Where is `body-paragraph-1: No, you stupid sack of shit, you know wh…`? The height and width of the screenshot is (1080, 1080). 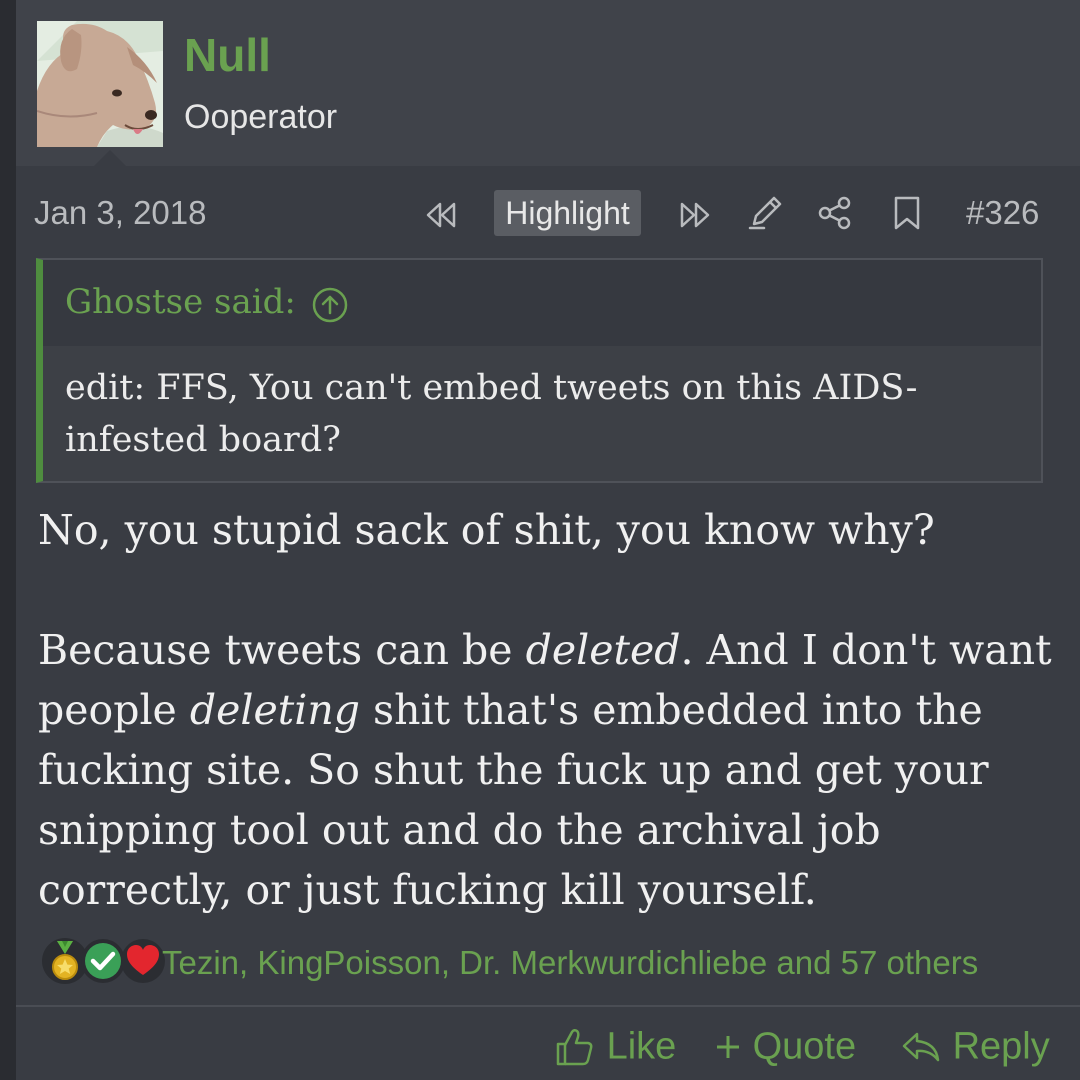 body-paragraph-1: No, you stupid sack of shit, you know wh… is located at coordinates (486, 530).